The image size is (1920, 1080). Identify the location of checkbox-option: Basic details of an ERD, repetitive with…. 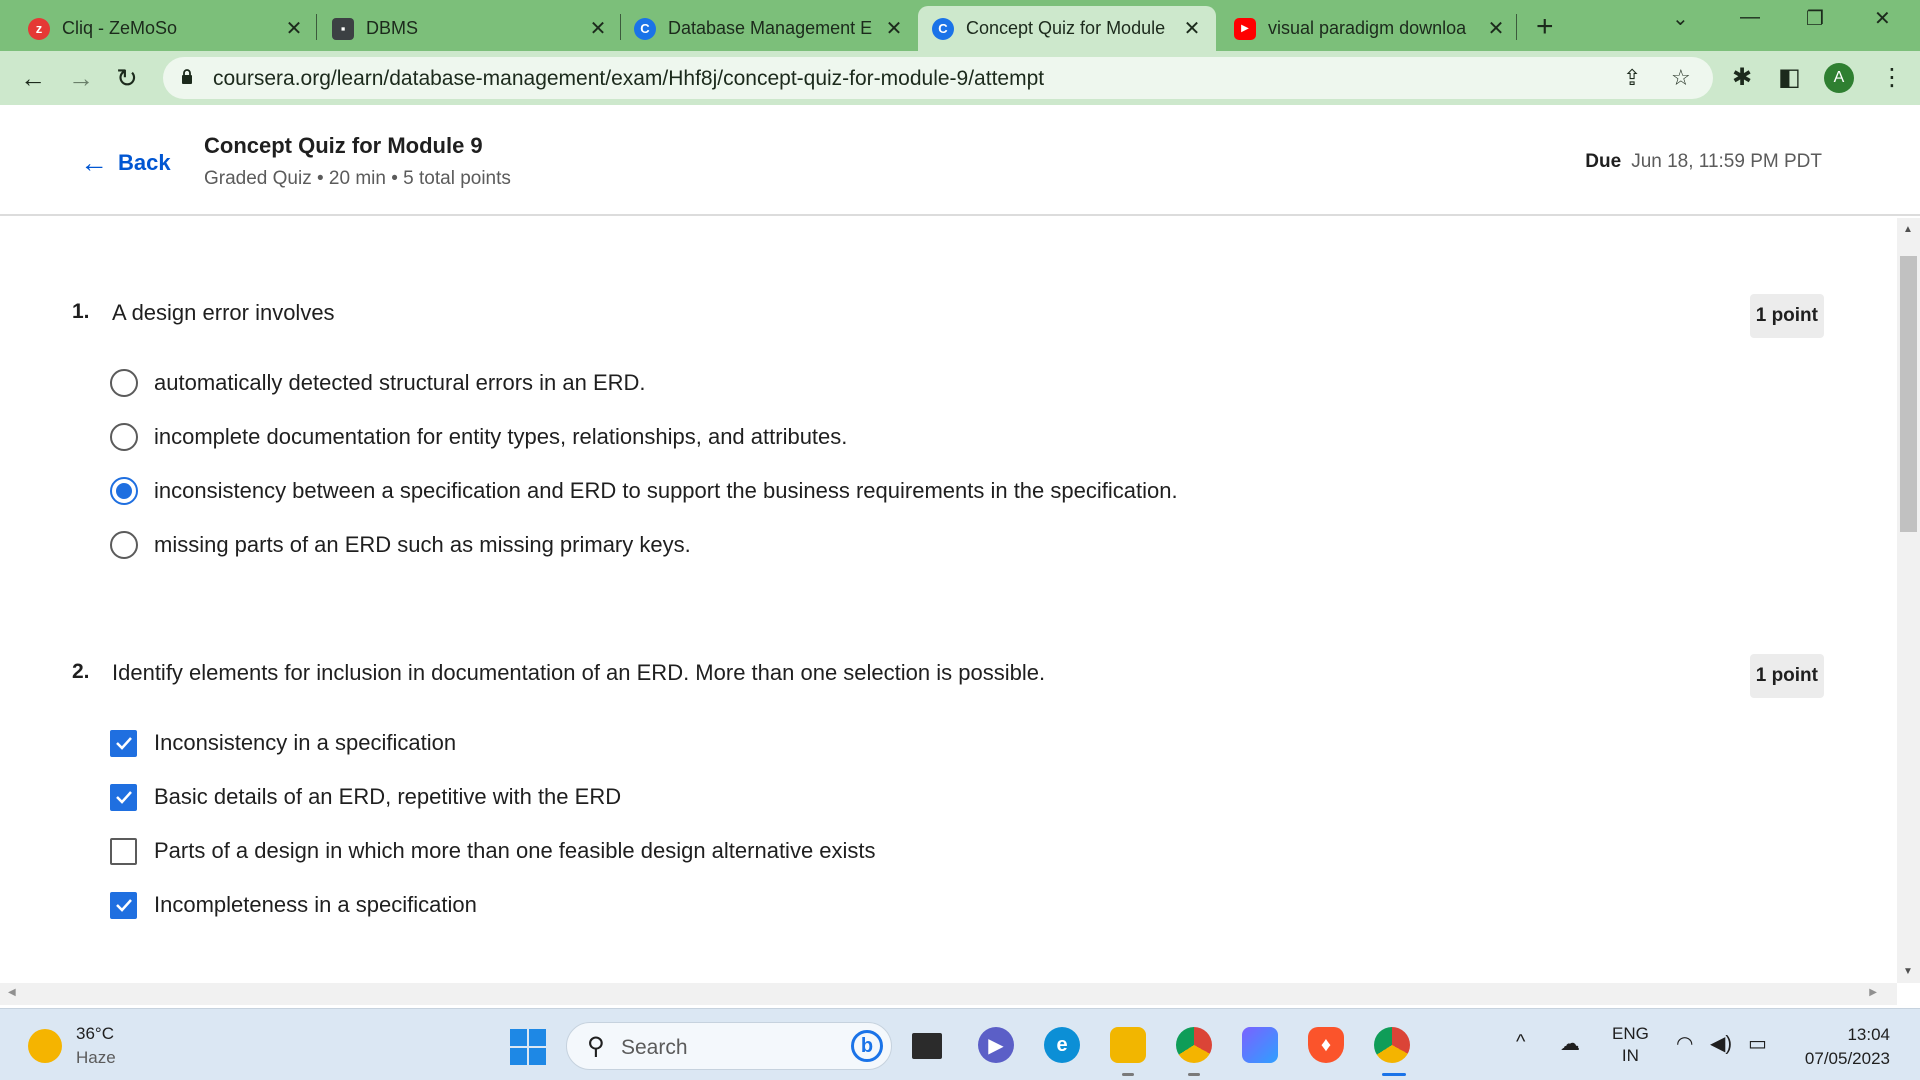
(948, 797).